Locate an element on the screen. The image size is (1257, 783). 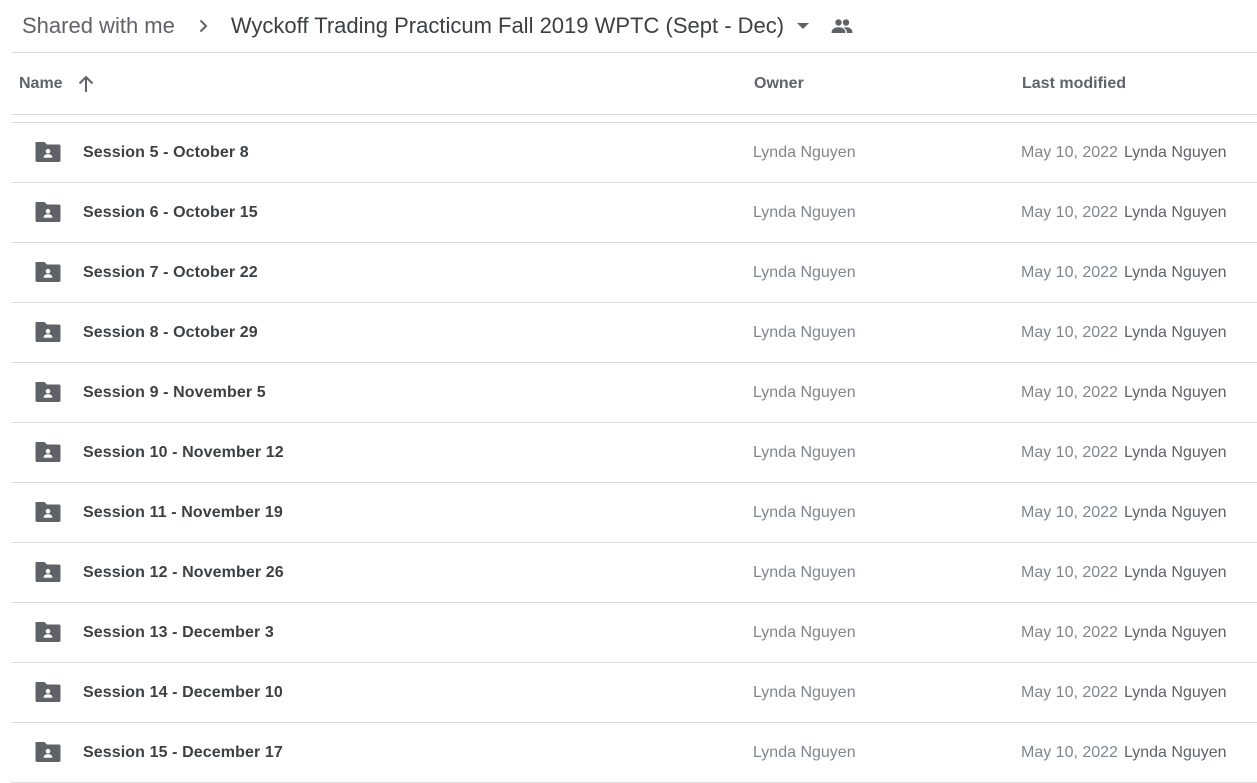
file-name: Session 13 - December 3 is located at coordinates (178, 632).